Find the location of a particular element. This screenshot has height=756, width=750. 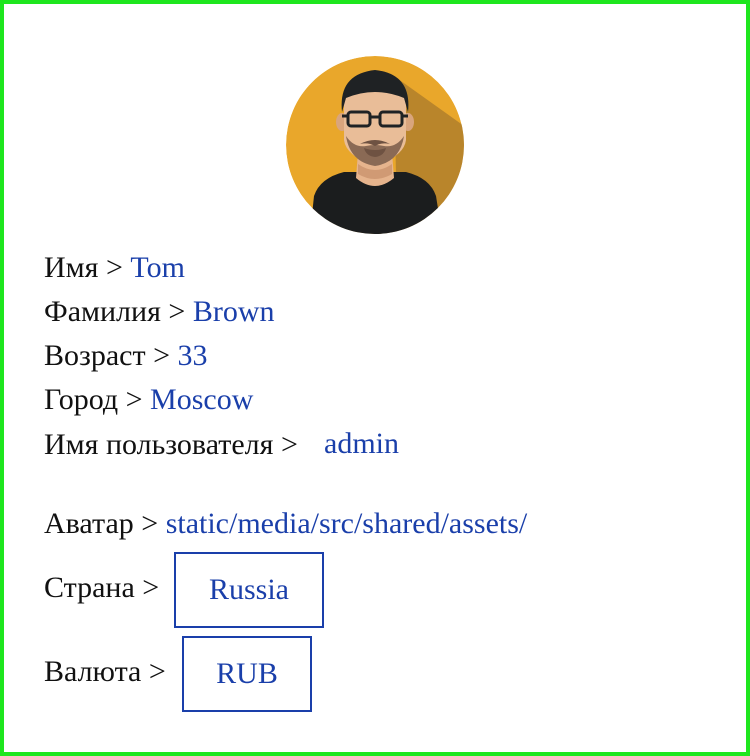

avatar-path-label: Аватар > is located at coordinates (101, 523).